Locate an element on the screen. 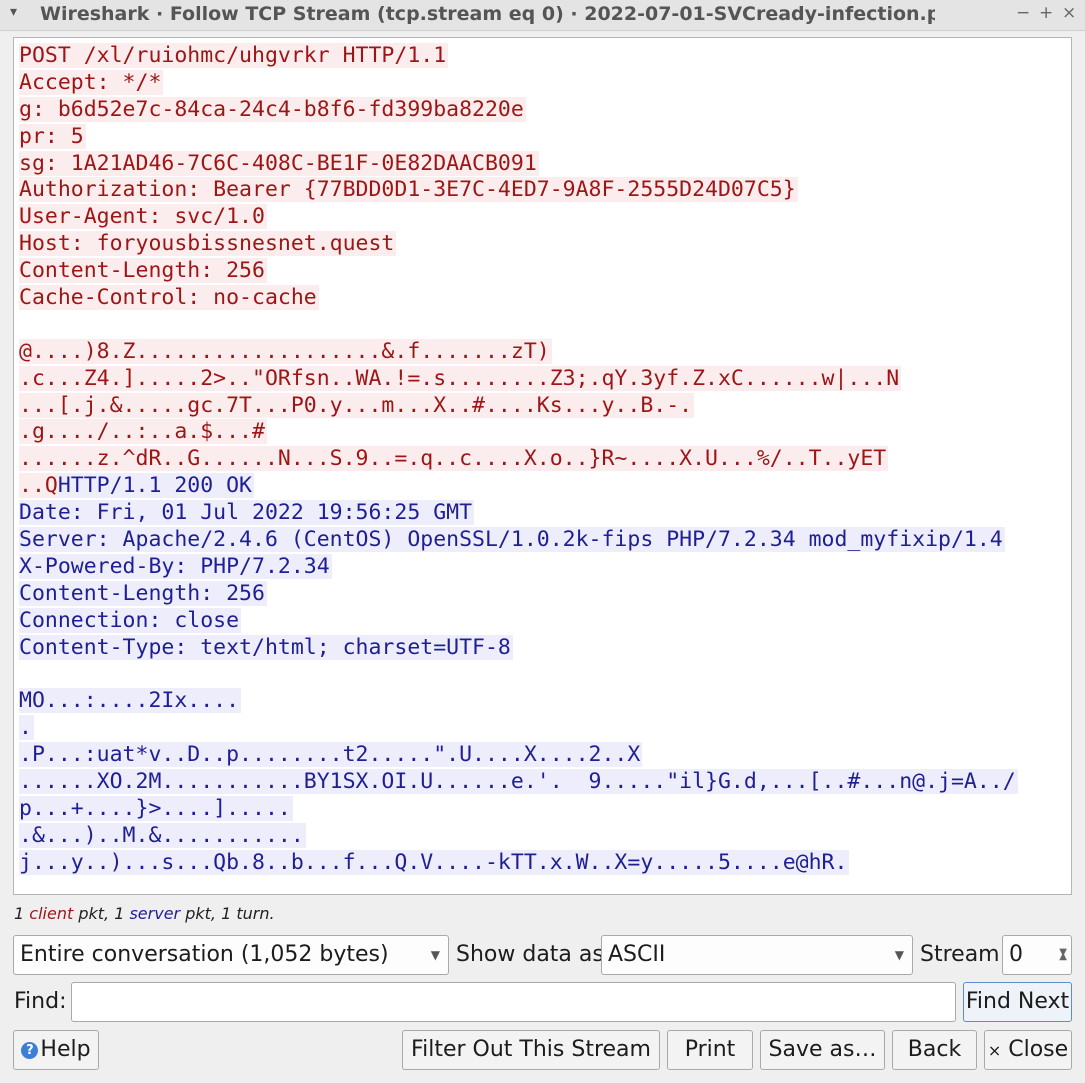 The image size is (1085, 1083). back-label: Back is located at coordinates (934, 1049).